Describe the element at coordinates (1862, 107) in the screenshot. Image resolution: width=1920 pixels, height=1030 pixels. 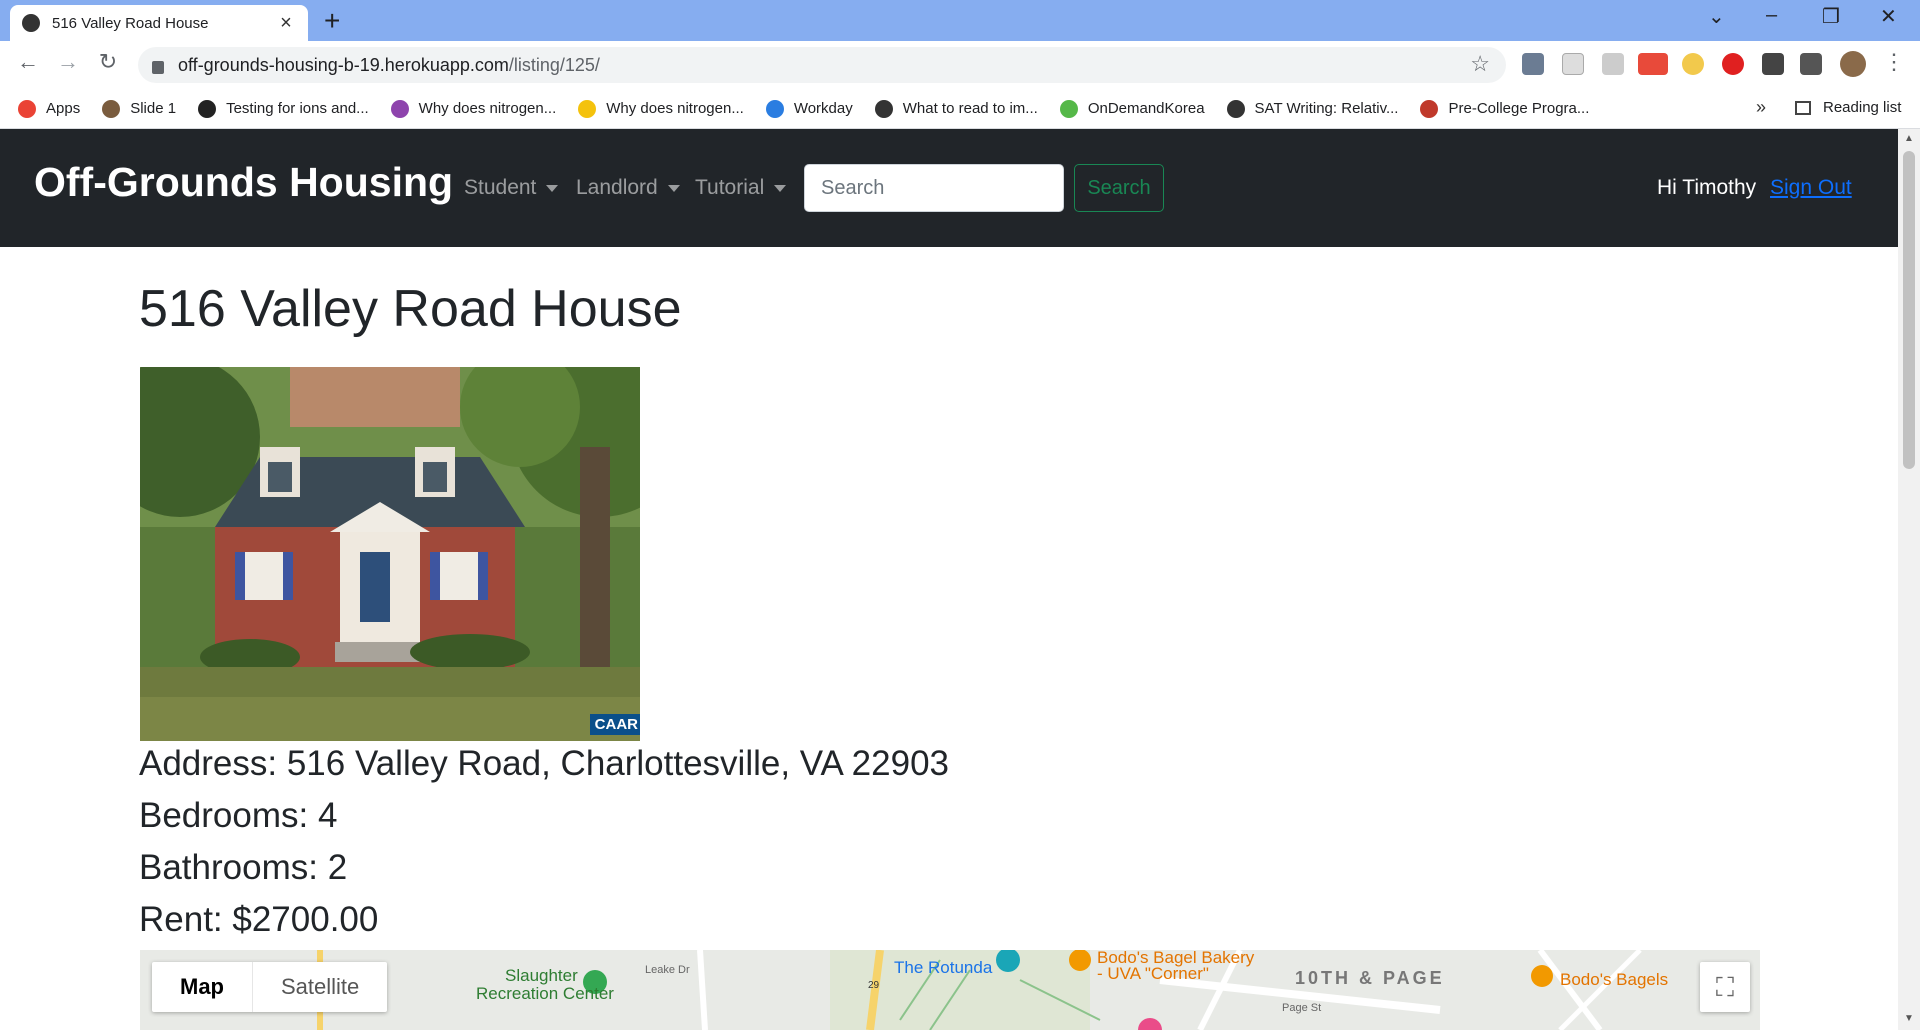
I see `reading-list-label: Reading list` at that location.